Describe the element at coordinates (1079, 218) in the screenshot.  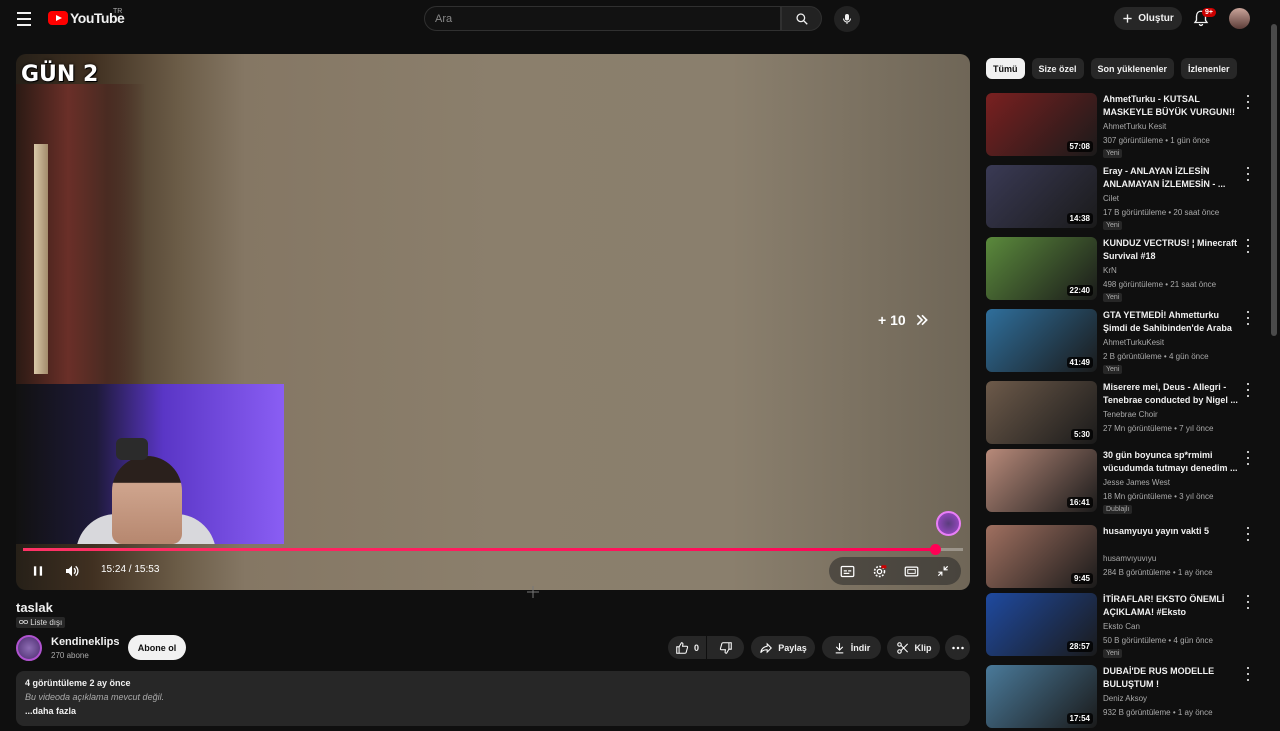
I see `video-duration: 14:38` at that location.